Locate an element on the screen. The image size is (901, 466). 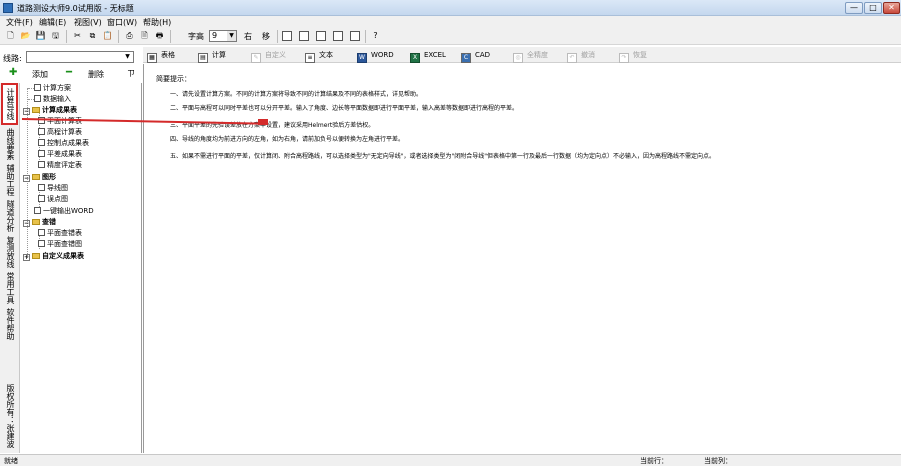
redo-button: ↷ 恢复 is located at coordinates (633, 56).